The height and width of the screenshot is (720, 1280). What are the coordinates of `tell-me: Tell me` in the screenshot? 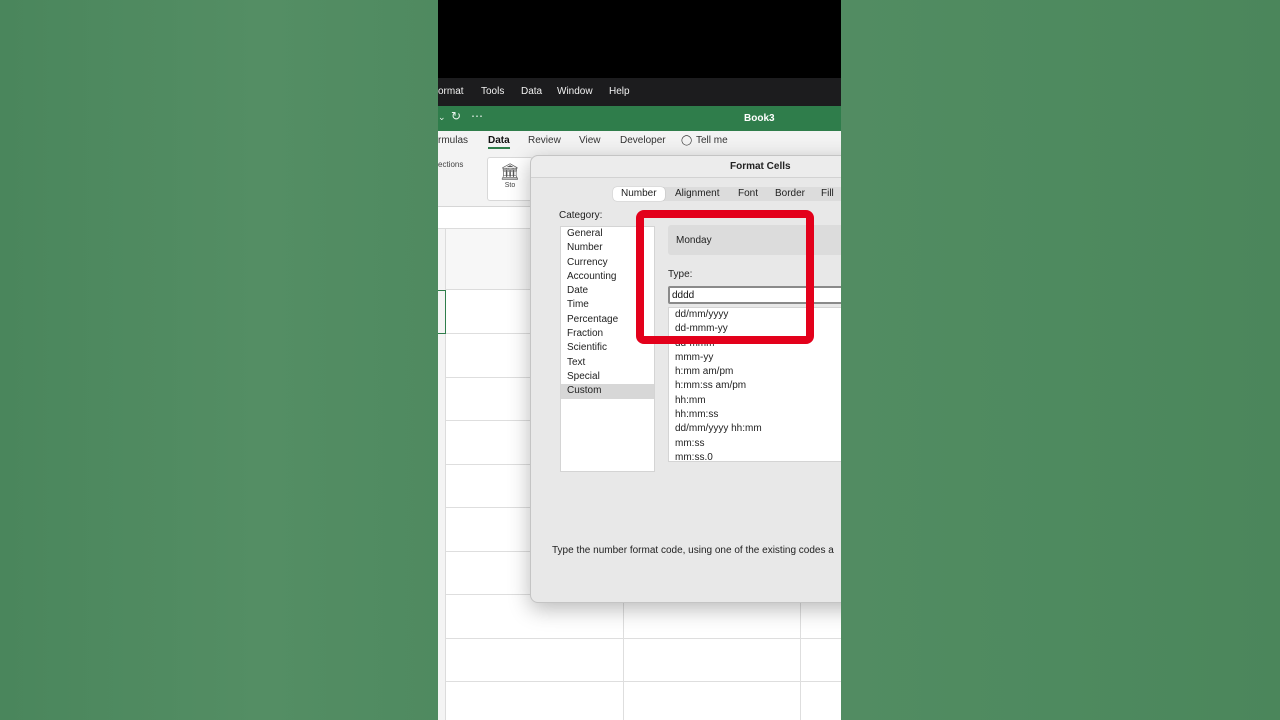 It's located at (712, 140).